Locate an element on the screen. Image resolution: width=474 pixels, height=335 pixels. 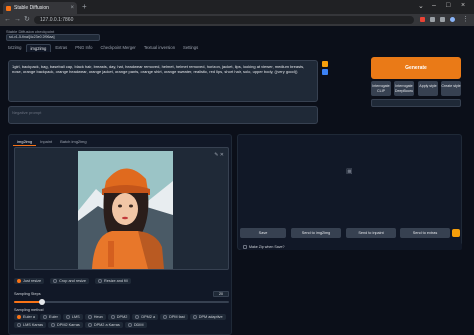
resize-fill-label: Resize and fill is located at coordinates (115, 280).